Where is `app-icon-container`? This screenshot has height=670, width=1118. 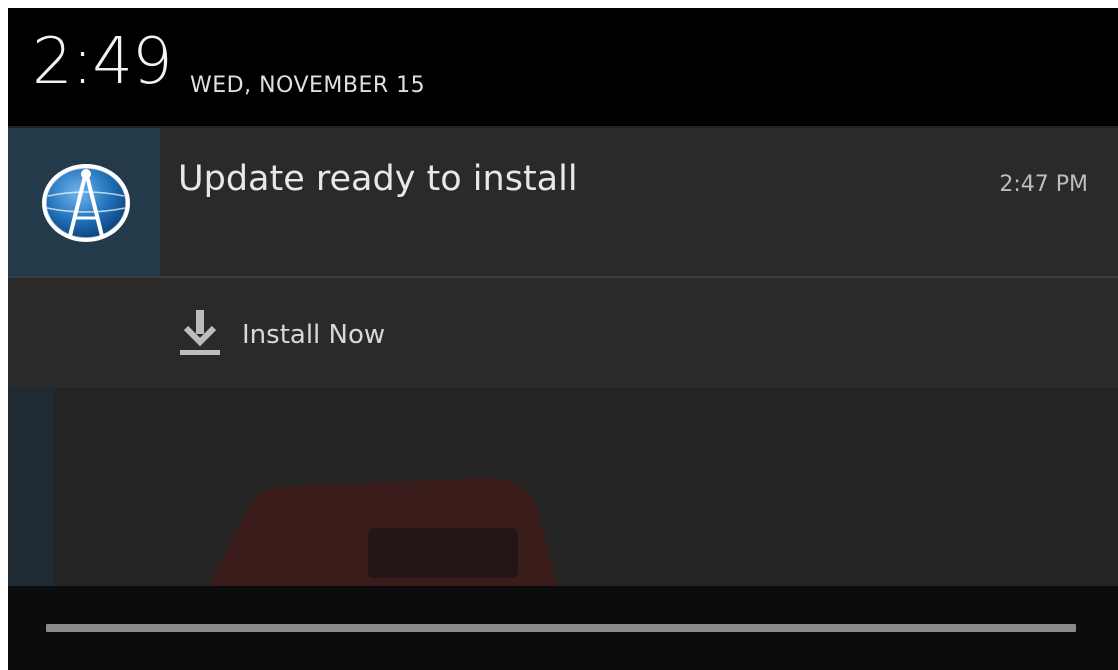 app-icon-container is located at coordinates (84, 202).